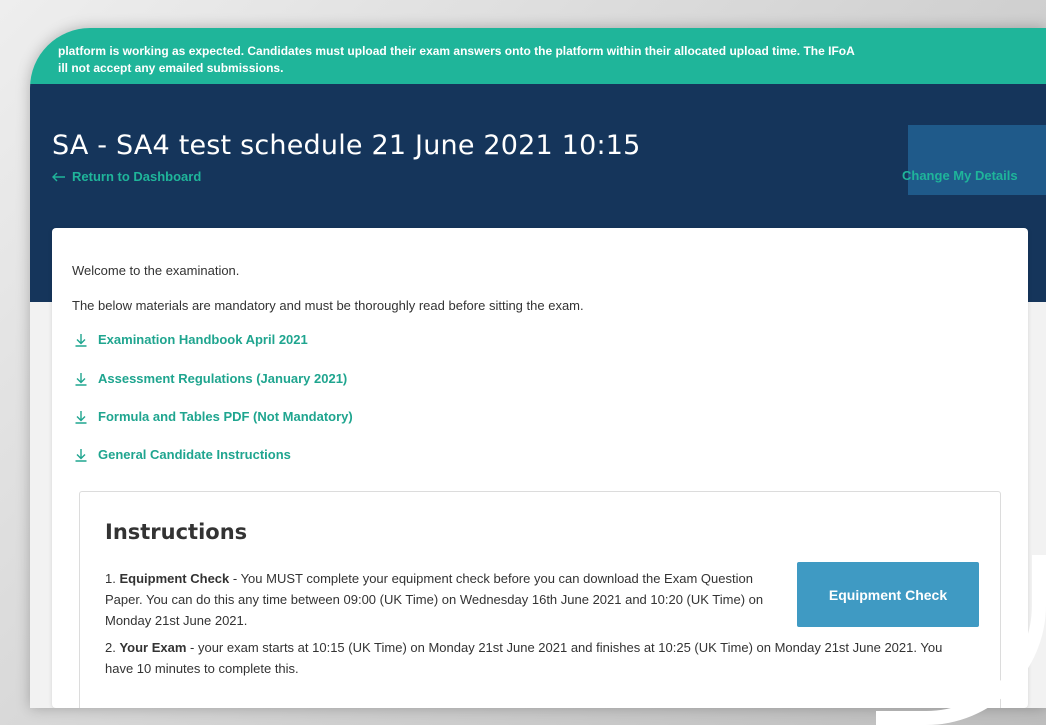  I want to click on arrow-left-icon, so click(58, 176).